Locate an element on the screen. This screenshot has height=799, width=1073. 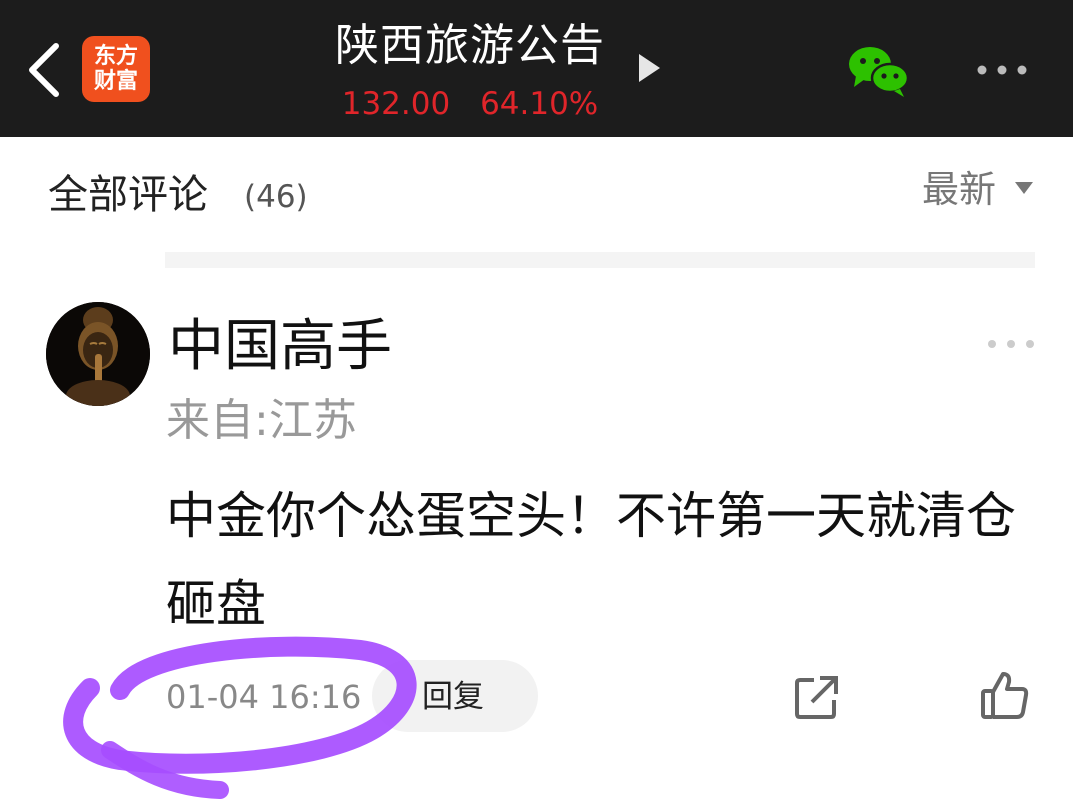
app-logo: 东方 财富 is located at coordinates (116, 69).